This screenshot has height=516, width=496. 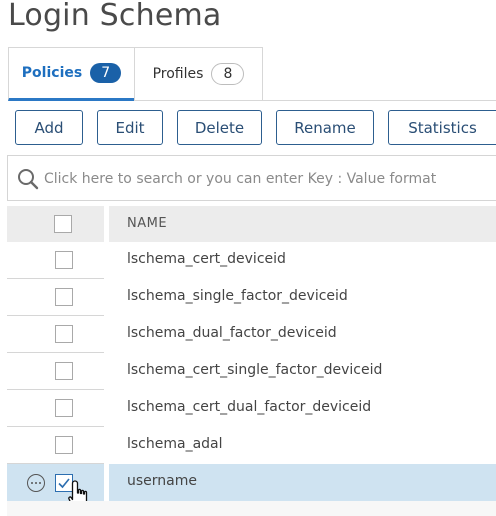 What do you see at coordinates (251, 508) in the screenshot?
I see `table-footer` at bounding box center [251, 508].